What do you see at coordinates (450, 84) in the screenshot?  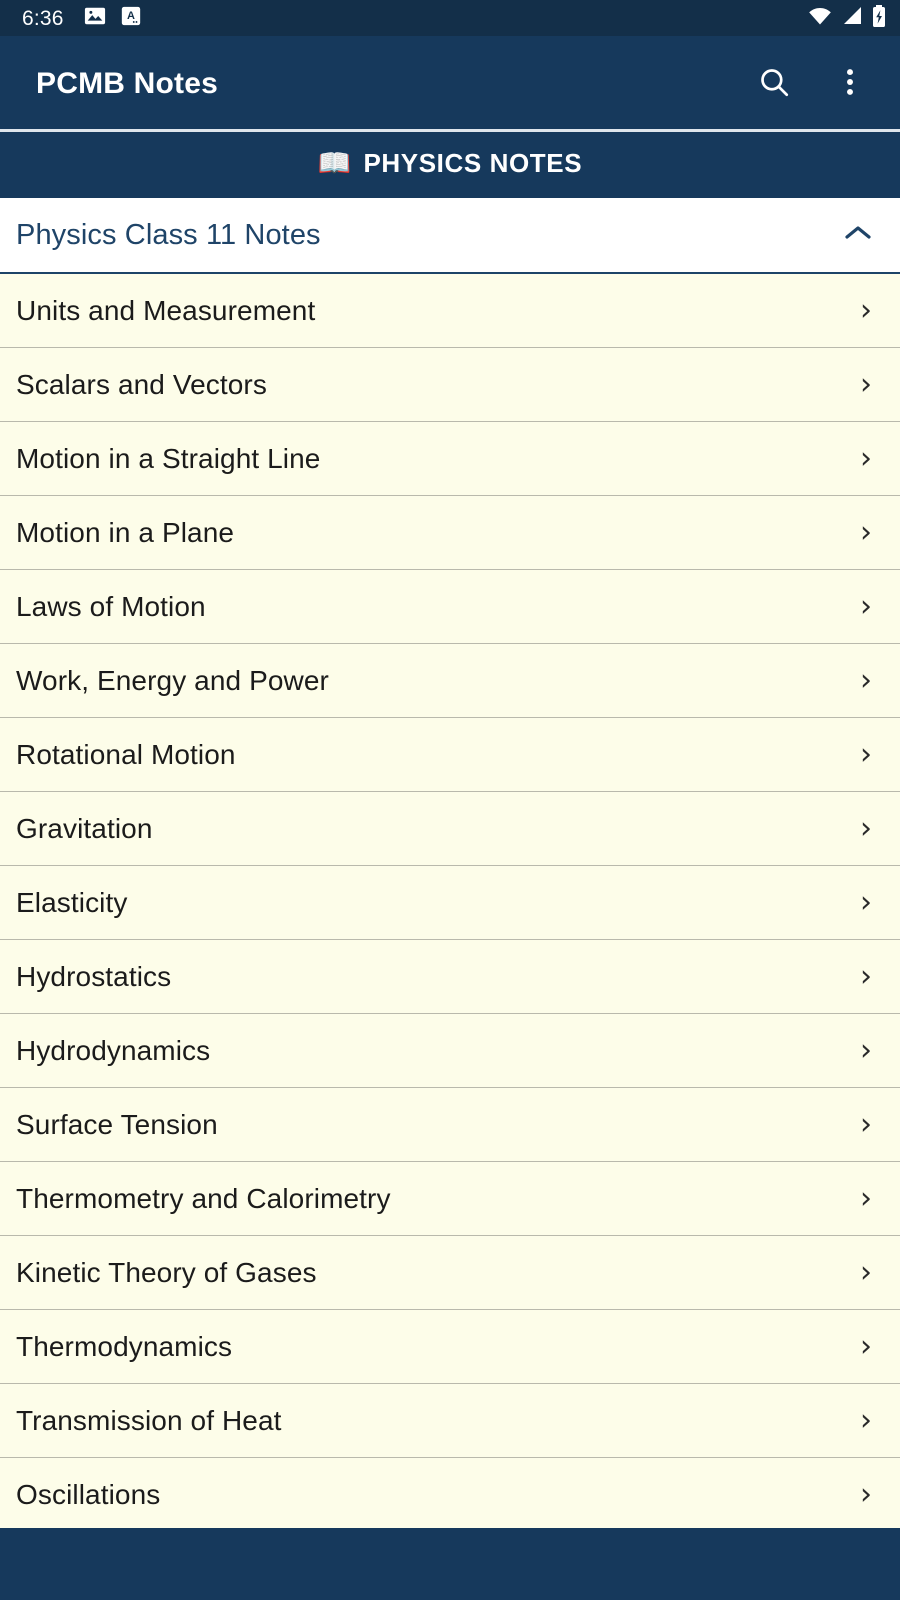 I see `app-toolbar: PCMB Notes` at bounding box center [450, 84].